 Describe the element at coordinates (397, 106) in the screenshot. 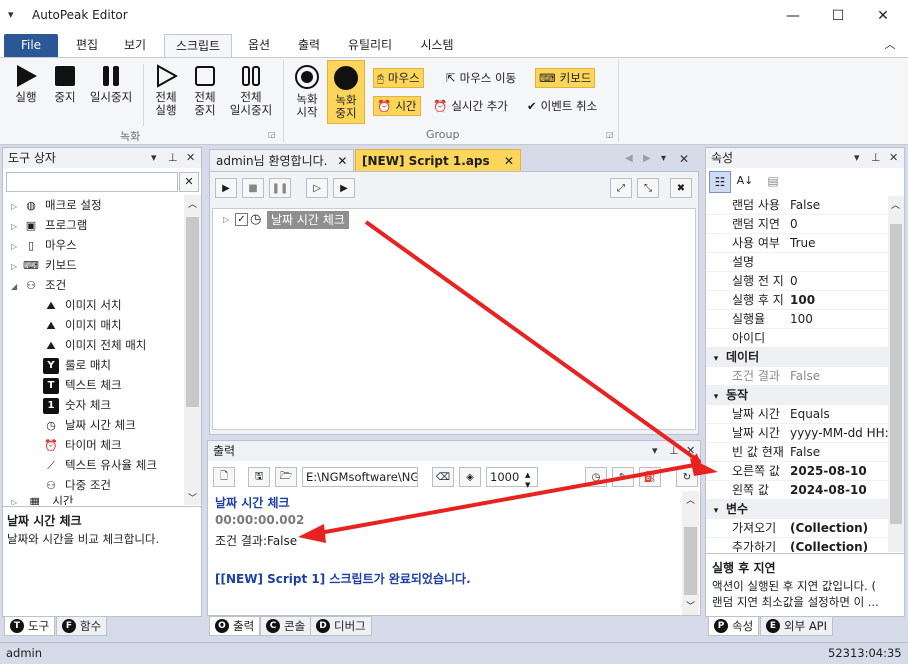

I see `time-record-toggle: ⏰ 시간` at that location.